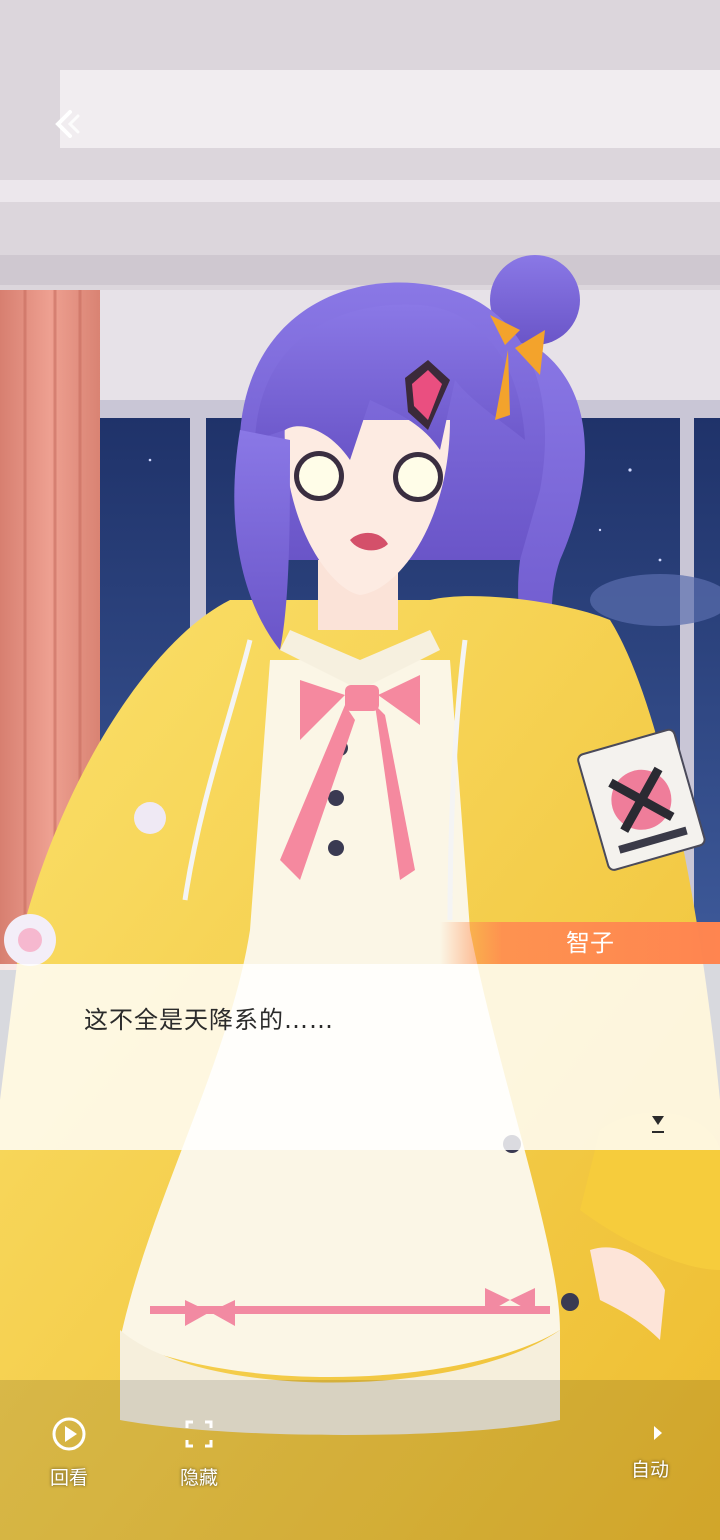 The width and height of the screenshot is (720, 1540). I want to click on speaker-name-tag: 智子, so click(580, 943).